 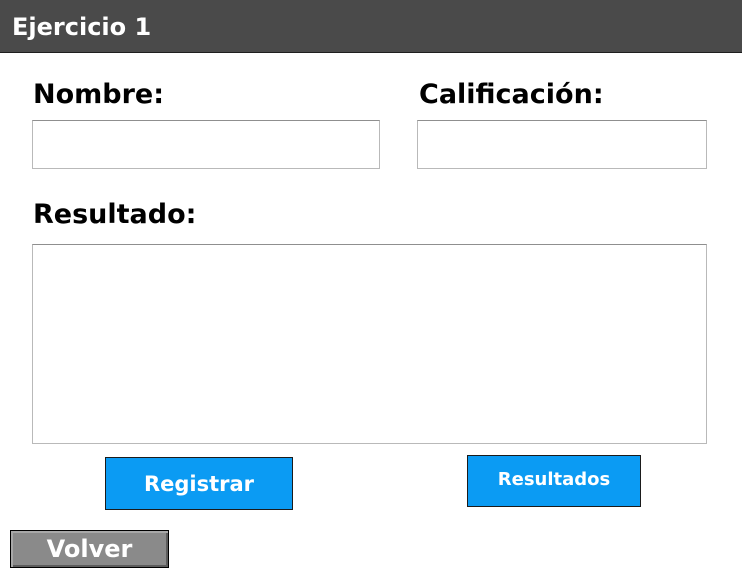 What do you see at coordinates (371, 26) in the screenshot?
I see `title-bar: Ejercicio 1` at bounding box center [371, 26].